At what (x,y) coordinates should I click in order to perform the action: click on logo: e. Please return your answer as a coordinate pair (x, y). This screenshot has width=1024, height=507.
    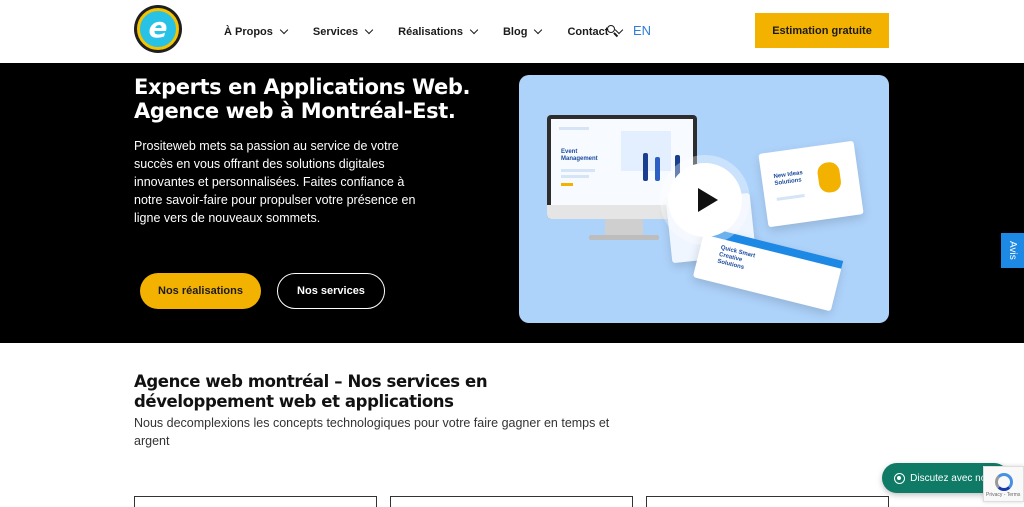
    Looking at the image, I should click on (158, 29).